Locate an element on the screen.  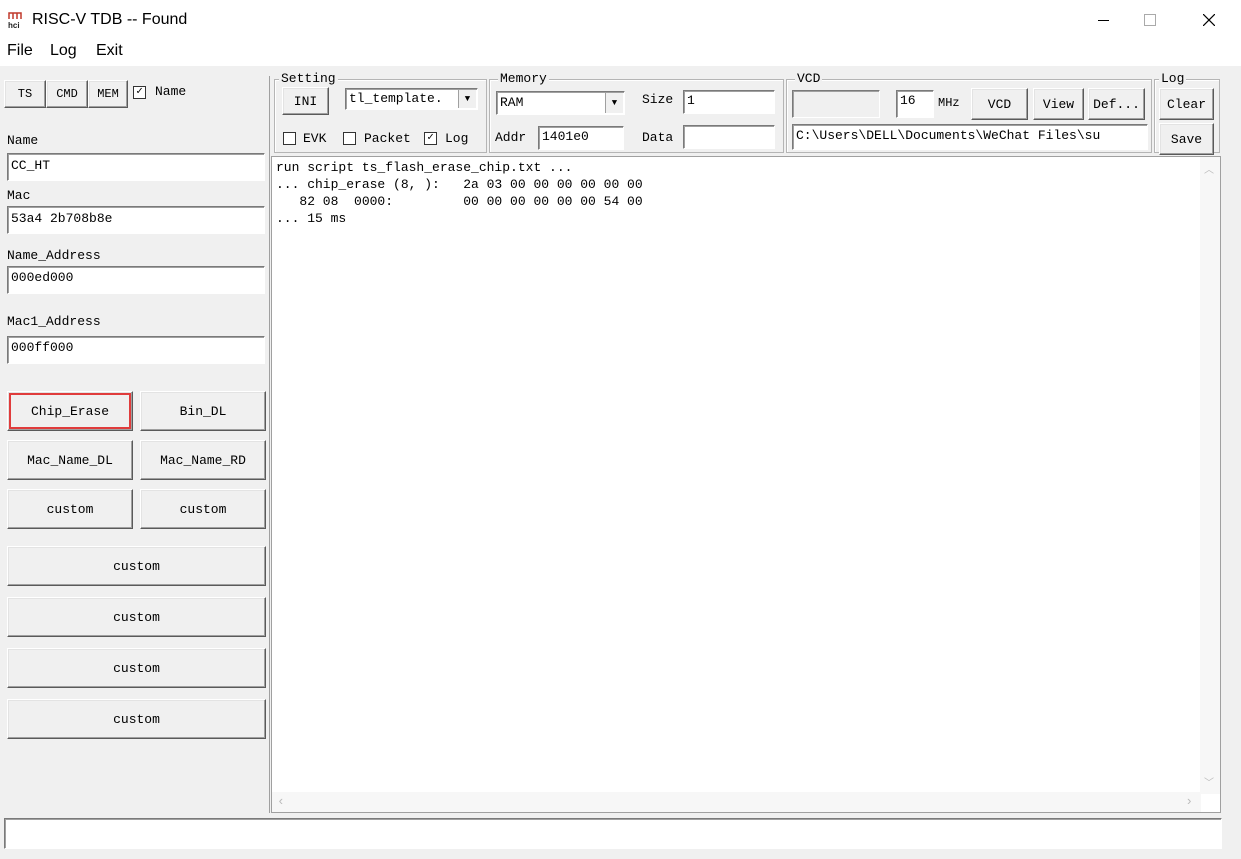
svg-text: hci is located at coordinates (14, 25).